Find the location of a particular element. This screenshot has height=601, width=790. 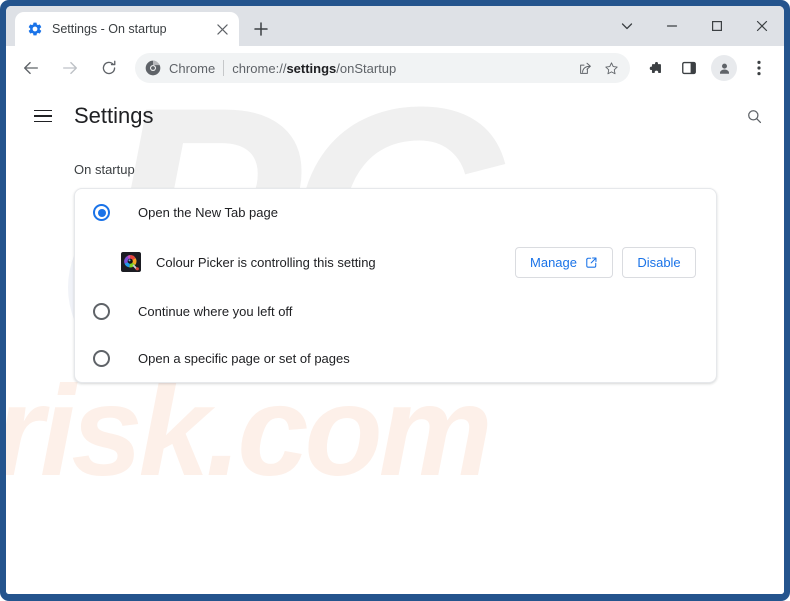

new-tab-button is located at coordinates (261, 29).